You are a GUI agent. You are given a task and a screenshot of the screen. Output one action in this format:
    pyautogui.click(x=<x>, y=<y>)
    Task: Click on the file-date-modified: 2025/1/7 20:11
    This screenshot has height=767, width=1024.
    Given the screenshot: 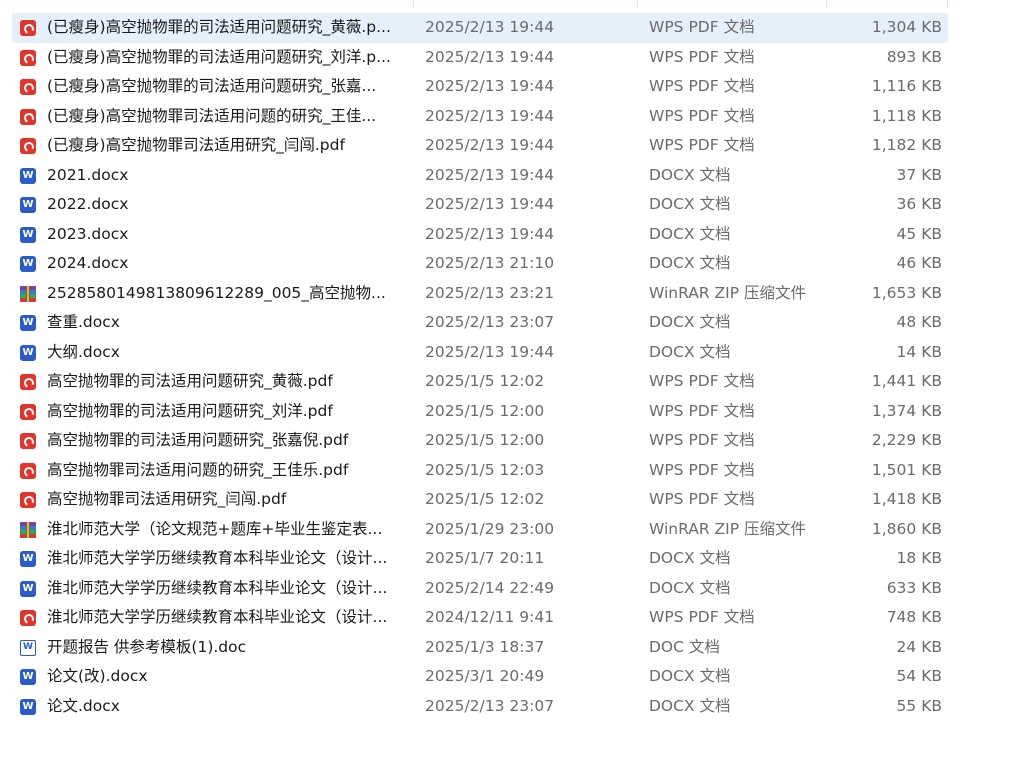 What is the action you would take?
    pyautogui.click(x=485, y=558)
    